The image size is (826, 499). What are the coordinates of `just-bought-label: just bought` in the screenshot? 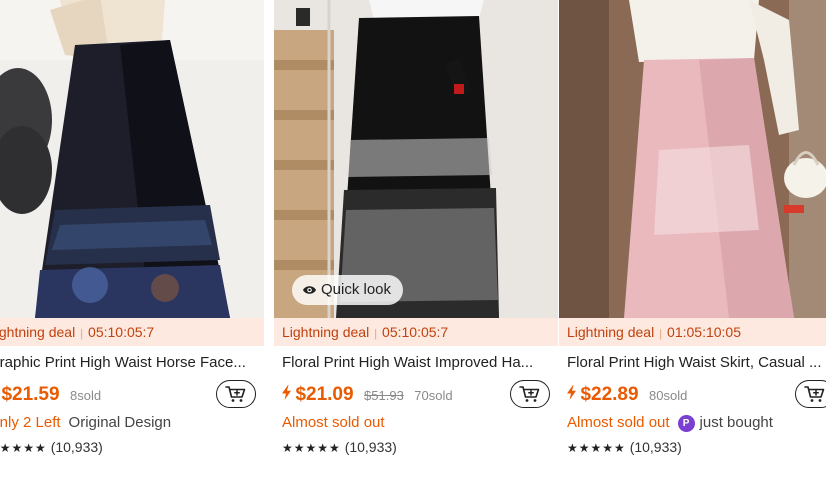 It's located at (736, 422).